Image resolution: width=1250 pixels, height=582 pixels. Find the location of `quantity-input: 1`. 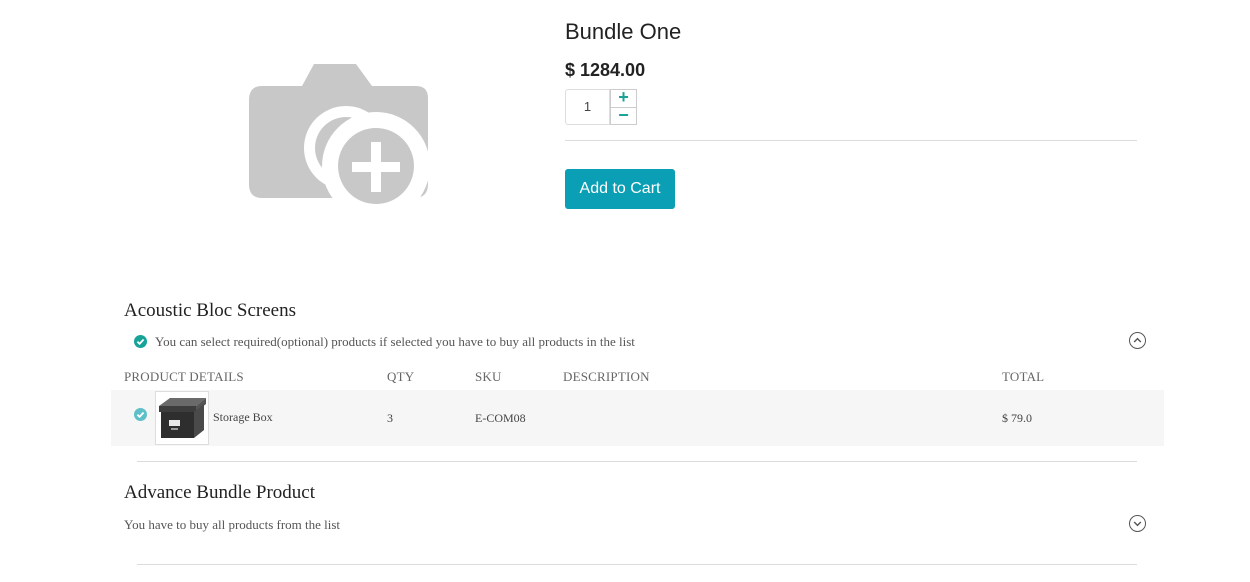

quantity-input: 1 is located at coordinates (587, 107).